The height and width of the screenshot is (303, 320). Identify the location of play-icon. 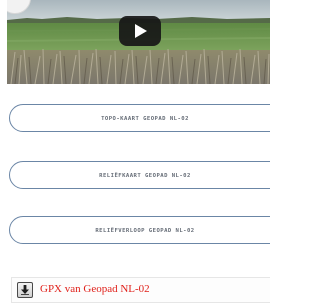
(141, 31).